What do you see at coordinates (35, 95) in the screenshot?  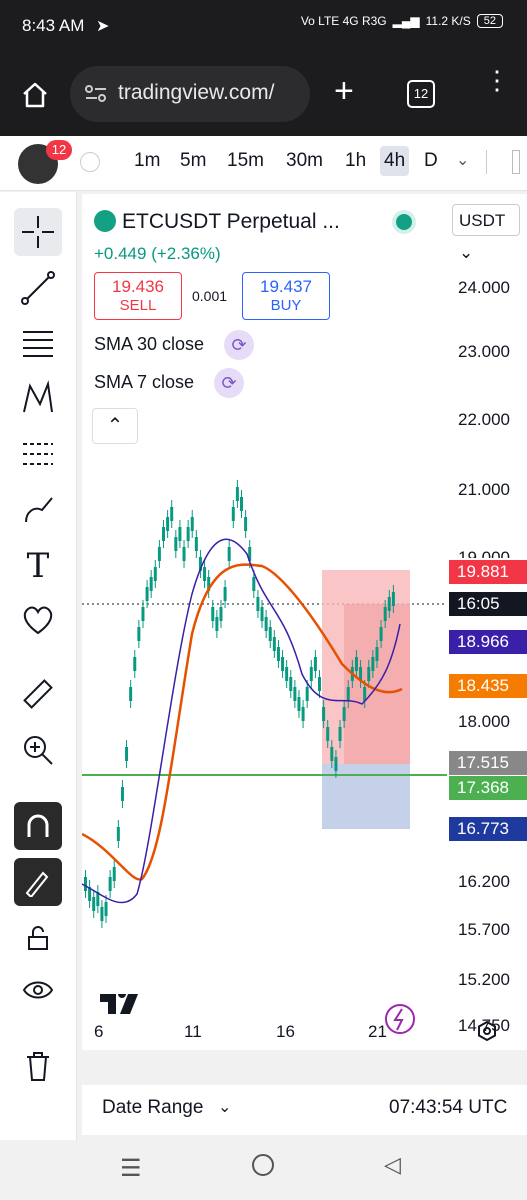 I see `home-icon` at bounding box center [35, 95].